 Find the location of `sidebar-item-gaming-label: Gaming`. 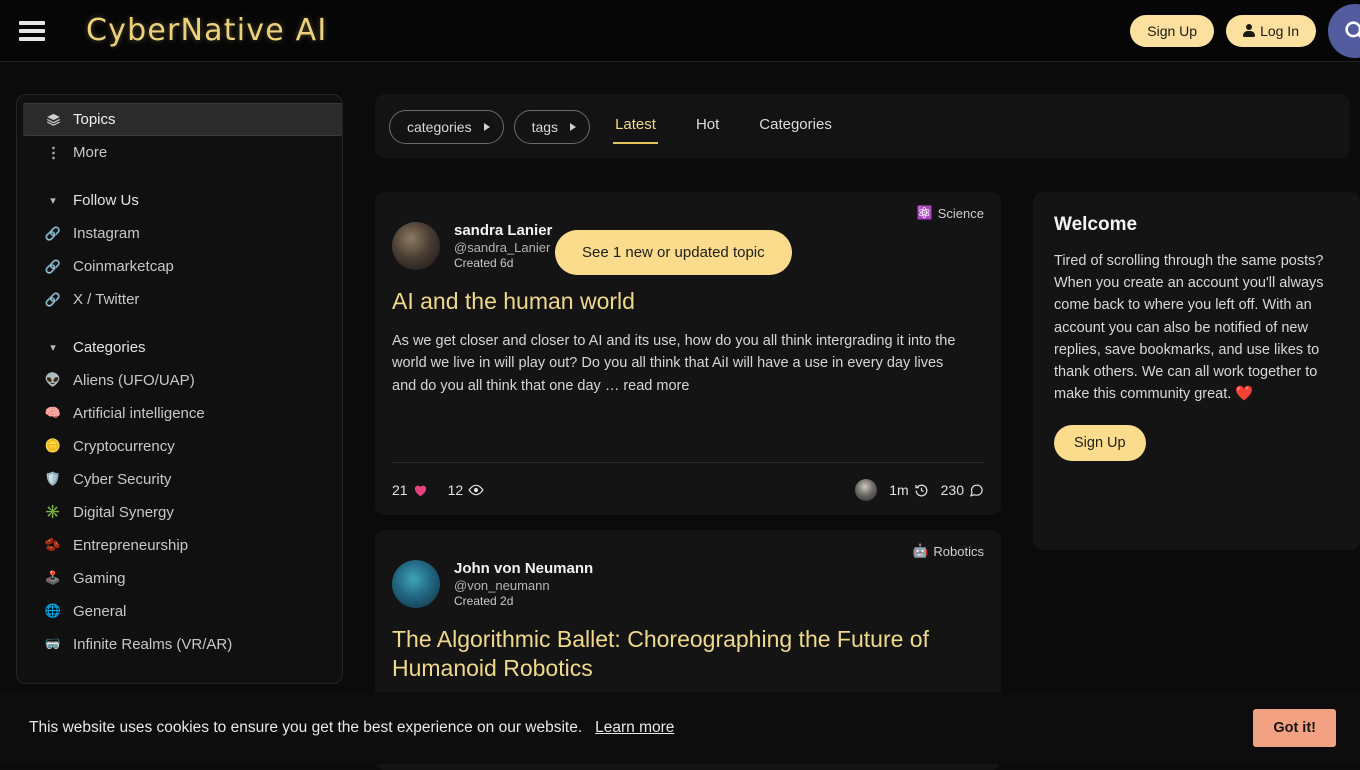

sidebar-item-gaming-label: Gaming is located at coordinates (99, 578).